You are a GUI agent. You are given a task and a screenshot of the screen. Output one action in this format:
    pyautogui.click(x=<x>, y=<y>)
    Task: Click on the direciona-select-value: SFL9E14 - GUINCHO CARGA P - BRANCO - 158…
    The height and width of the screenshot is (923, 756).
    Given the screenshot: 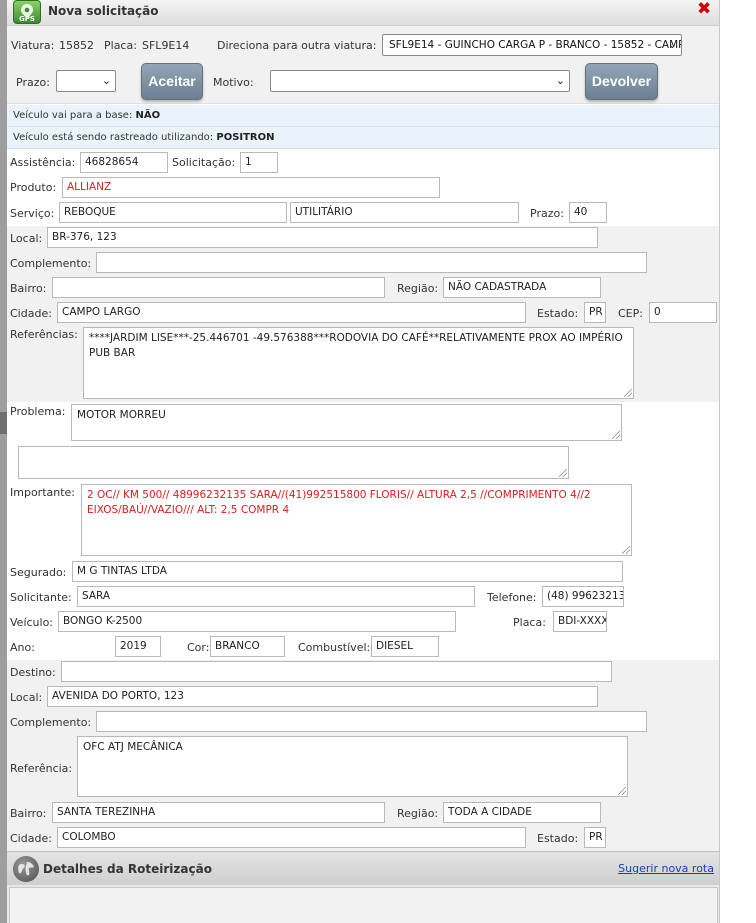 What is the action you would take?
    pyautogui.click(x=535, y=45)
    